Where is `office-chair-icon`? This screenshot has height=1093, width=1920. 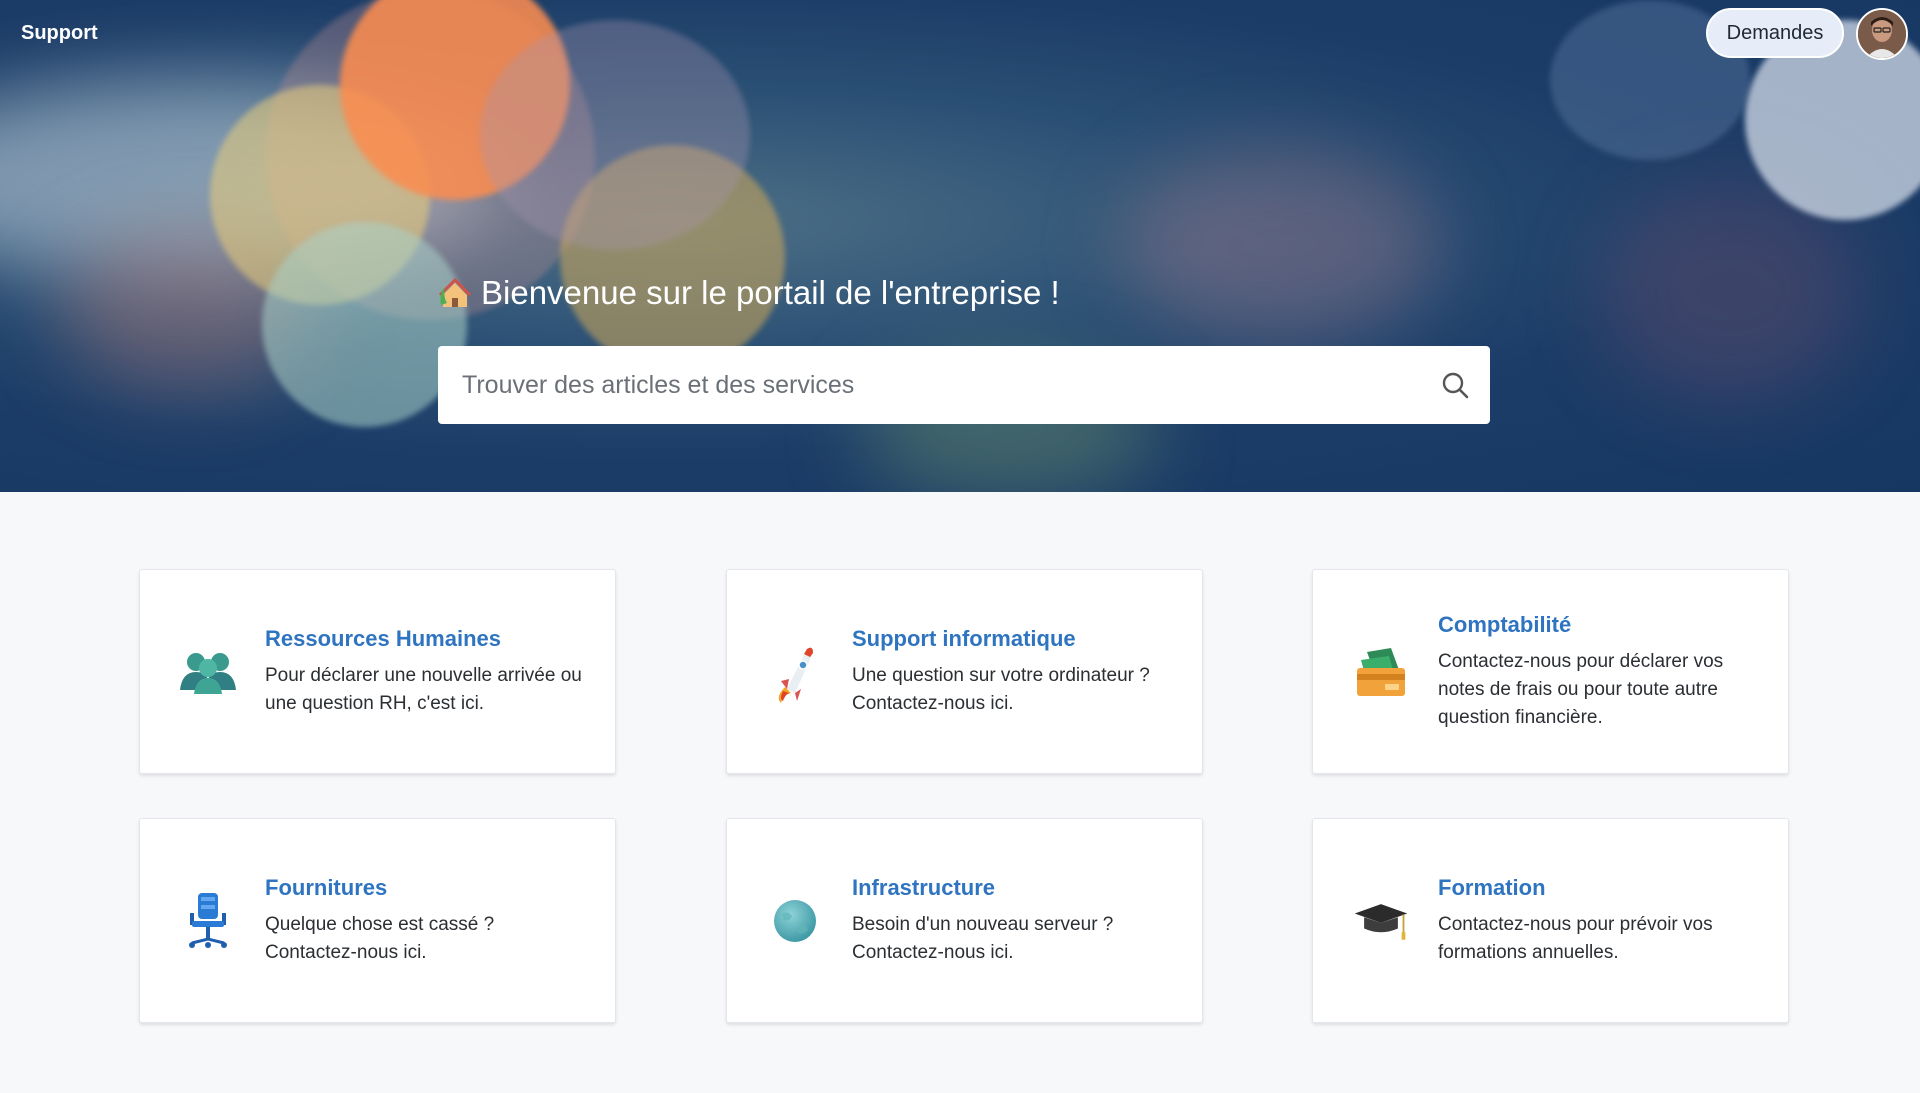
office-chair-icon is located at coordinates (208, 920).